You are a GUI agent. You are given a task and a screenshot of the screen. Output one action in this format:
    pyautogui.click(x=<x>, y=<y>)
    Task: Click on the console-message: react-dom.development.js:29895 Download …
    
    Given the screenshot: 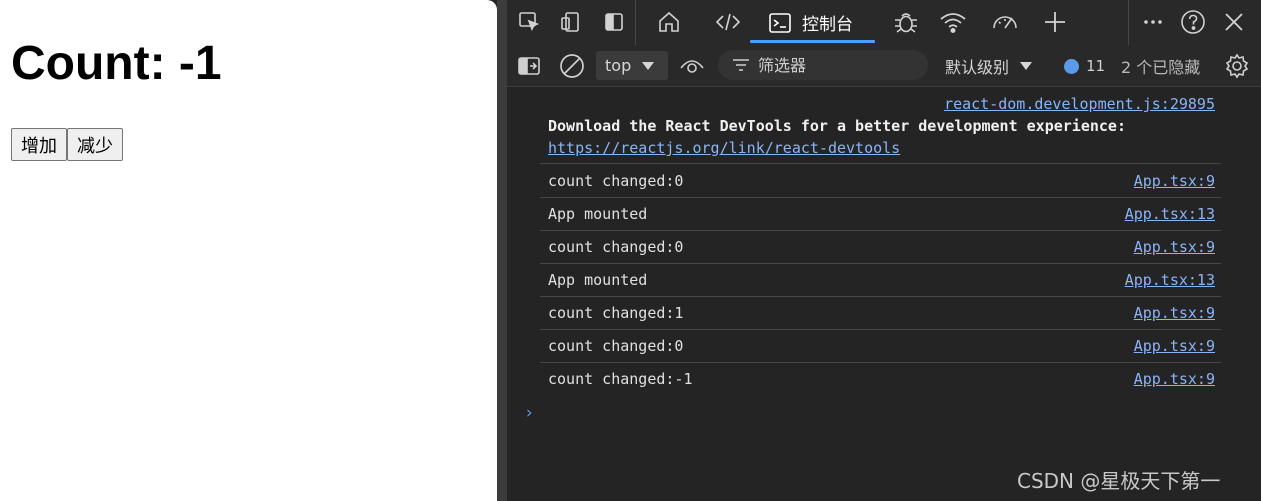 What is the action you would take?
    pyautogui.click(x=880, y=126)
    